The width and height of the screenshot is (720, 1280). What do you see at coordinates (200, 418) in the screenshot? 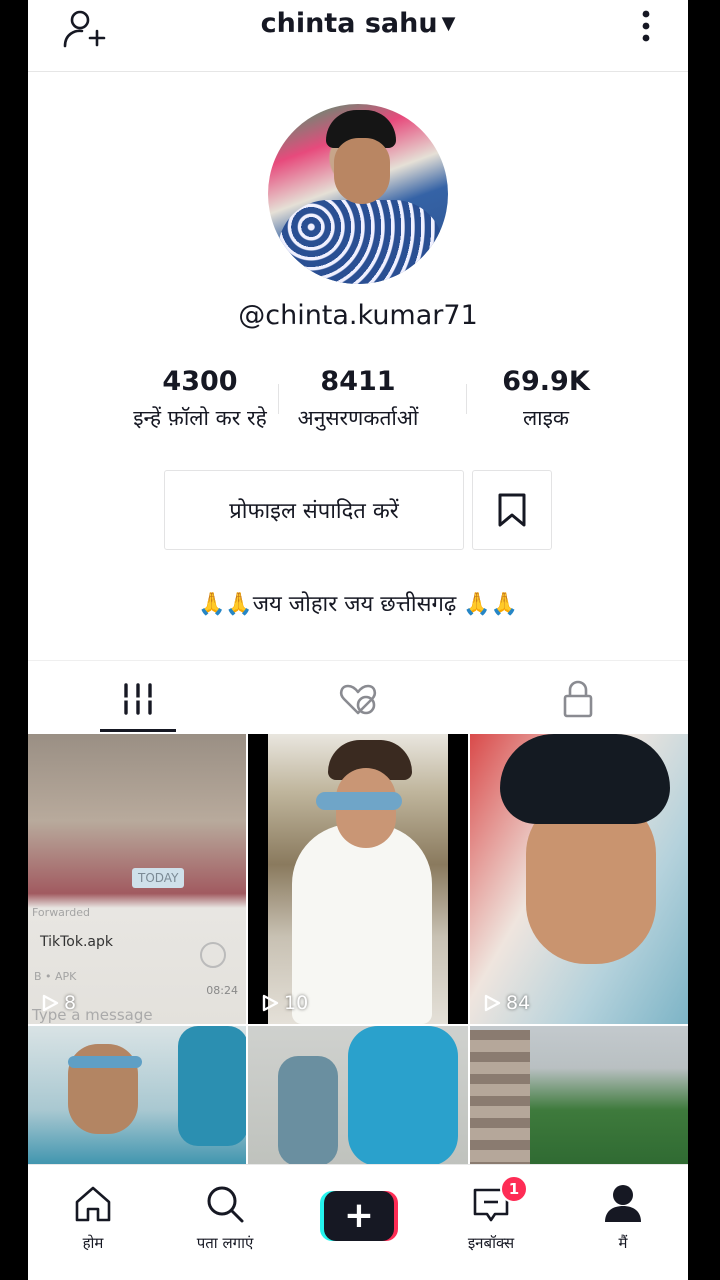
I see `following-label: इन्हें फ़ॉलो कर रहे` at bounding box center [200, 418].